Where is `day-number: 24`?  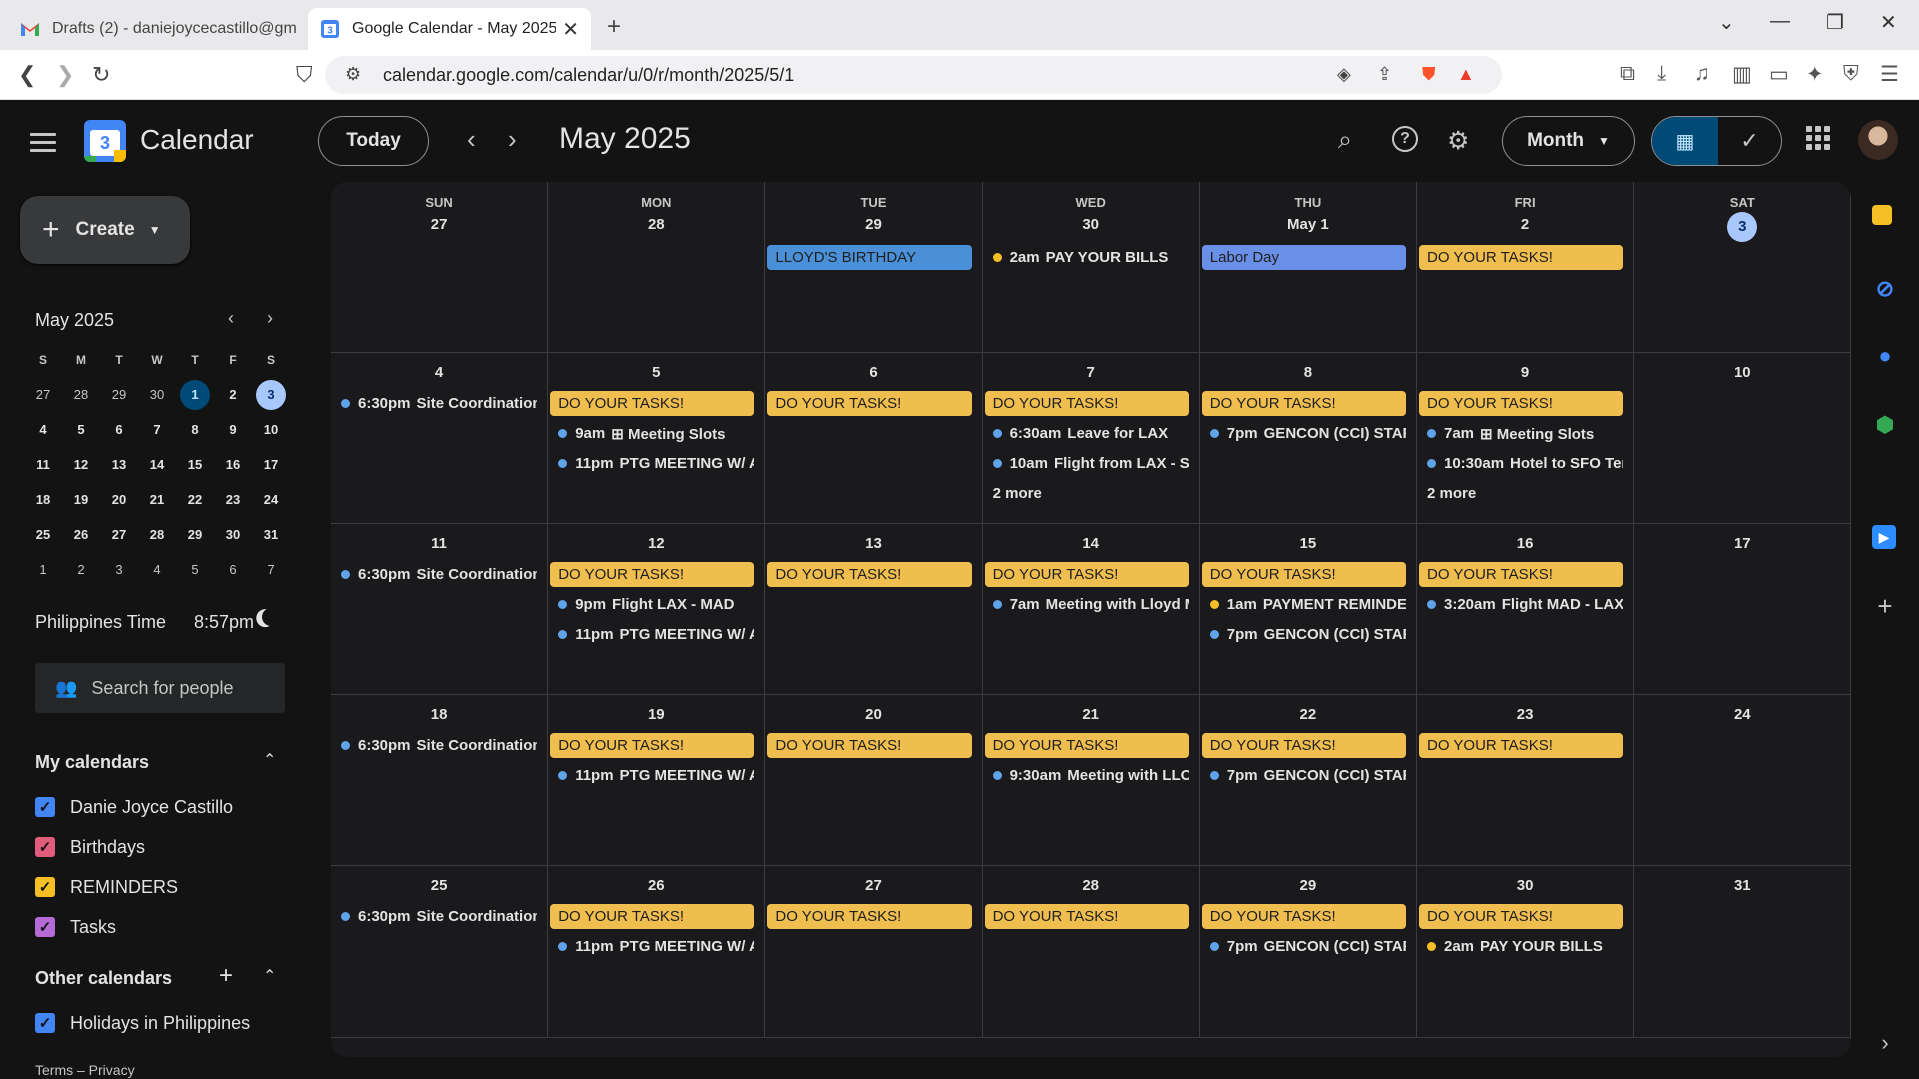 day-number: 24 is located at coordinates (1742, 714).